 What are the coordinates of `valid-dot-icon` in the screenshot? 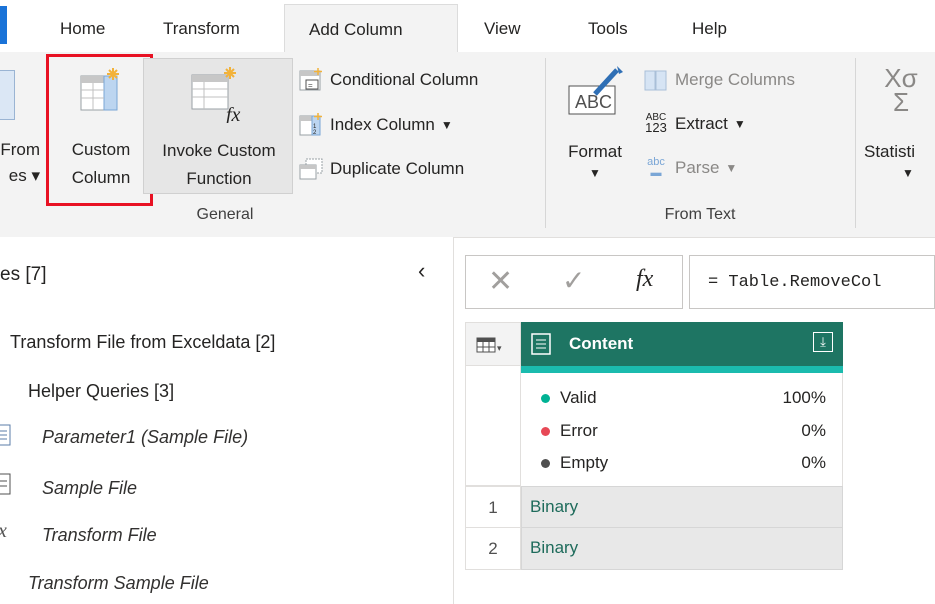 It's located at (545, 399).